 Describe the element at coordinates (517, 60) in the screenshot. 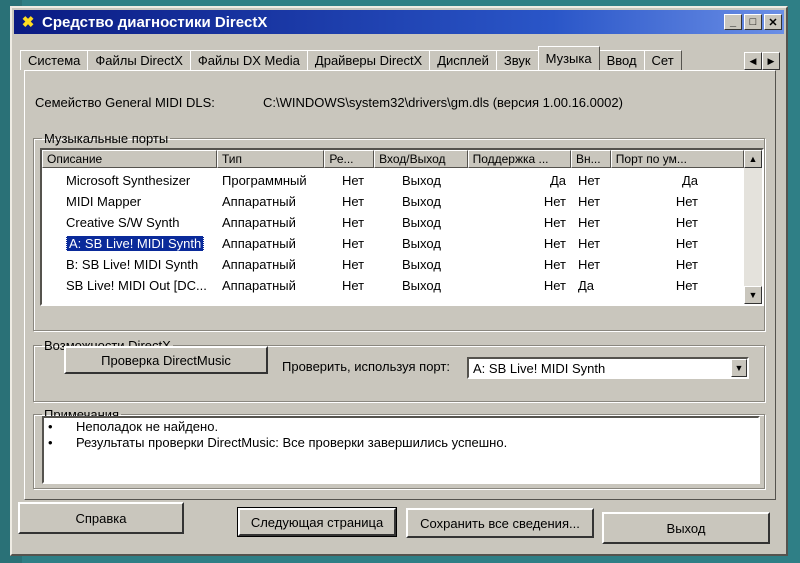

I see `tab-sound: Звук` at that location.